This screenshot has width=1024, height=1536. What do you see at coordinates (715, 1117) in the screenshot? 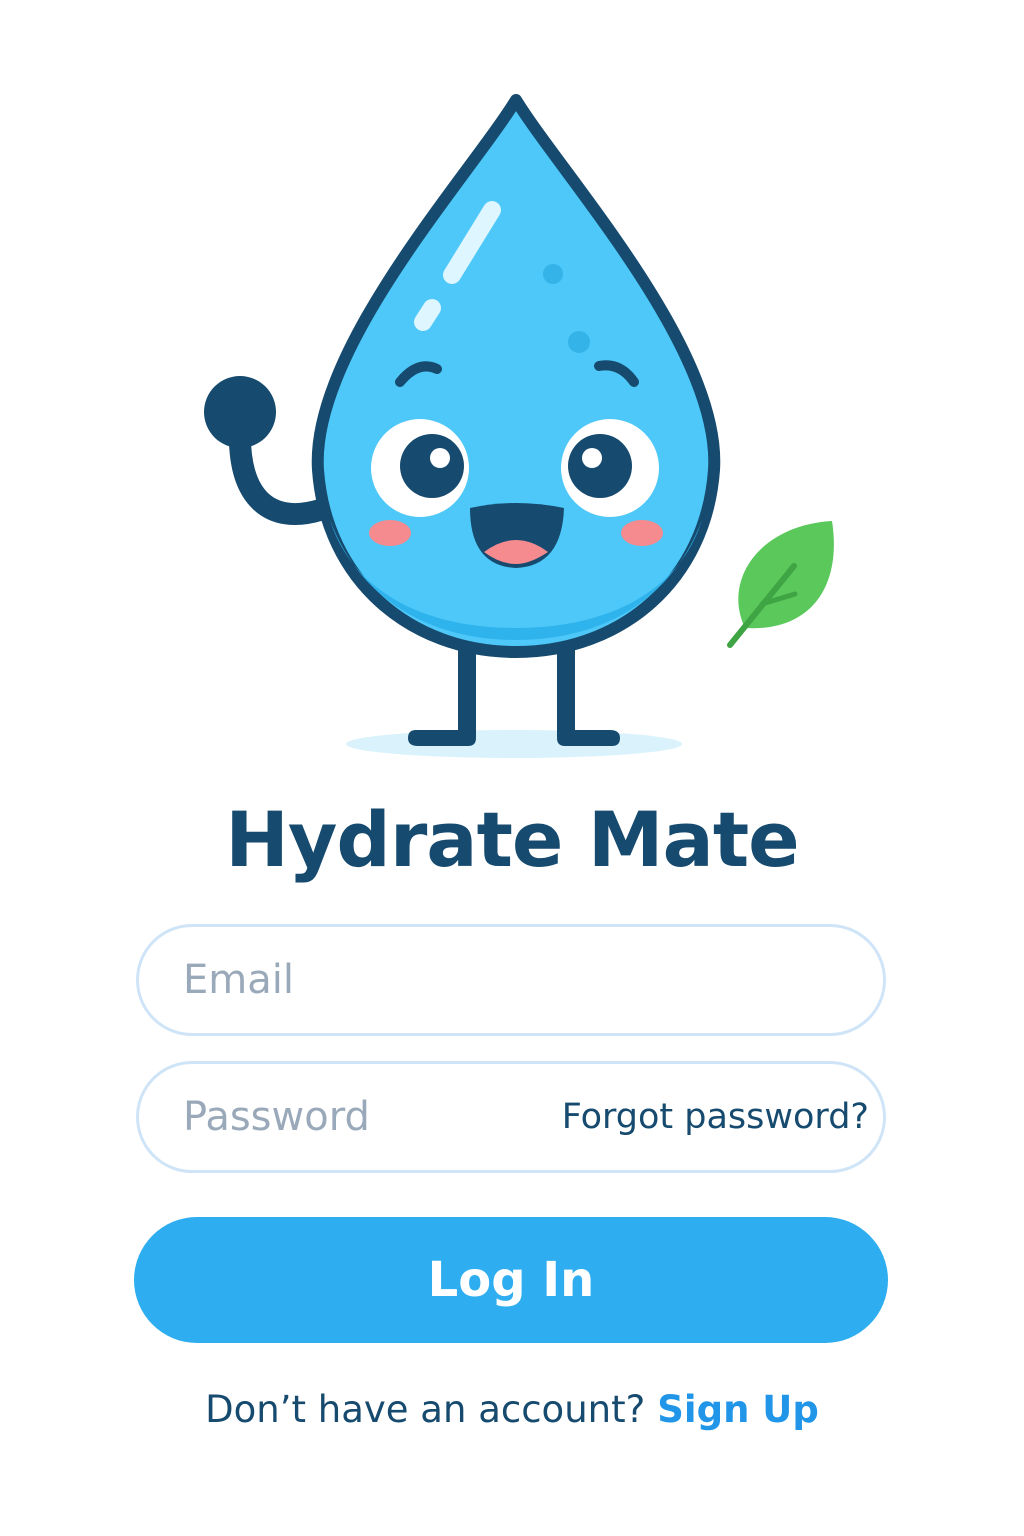
I see `forgot-password-link: Forgot password?` at bounding box center [715, 1117].